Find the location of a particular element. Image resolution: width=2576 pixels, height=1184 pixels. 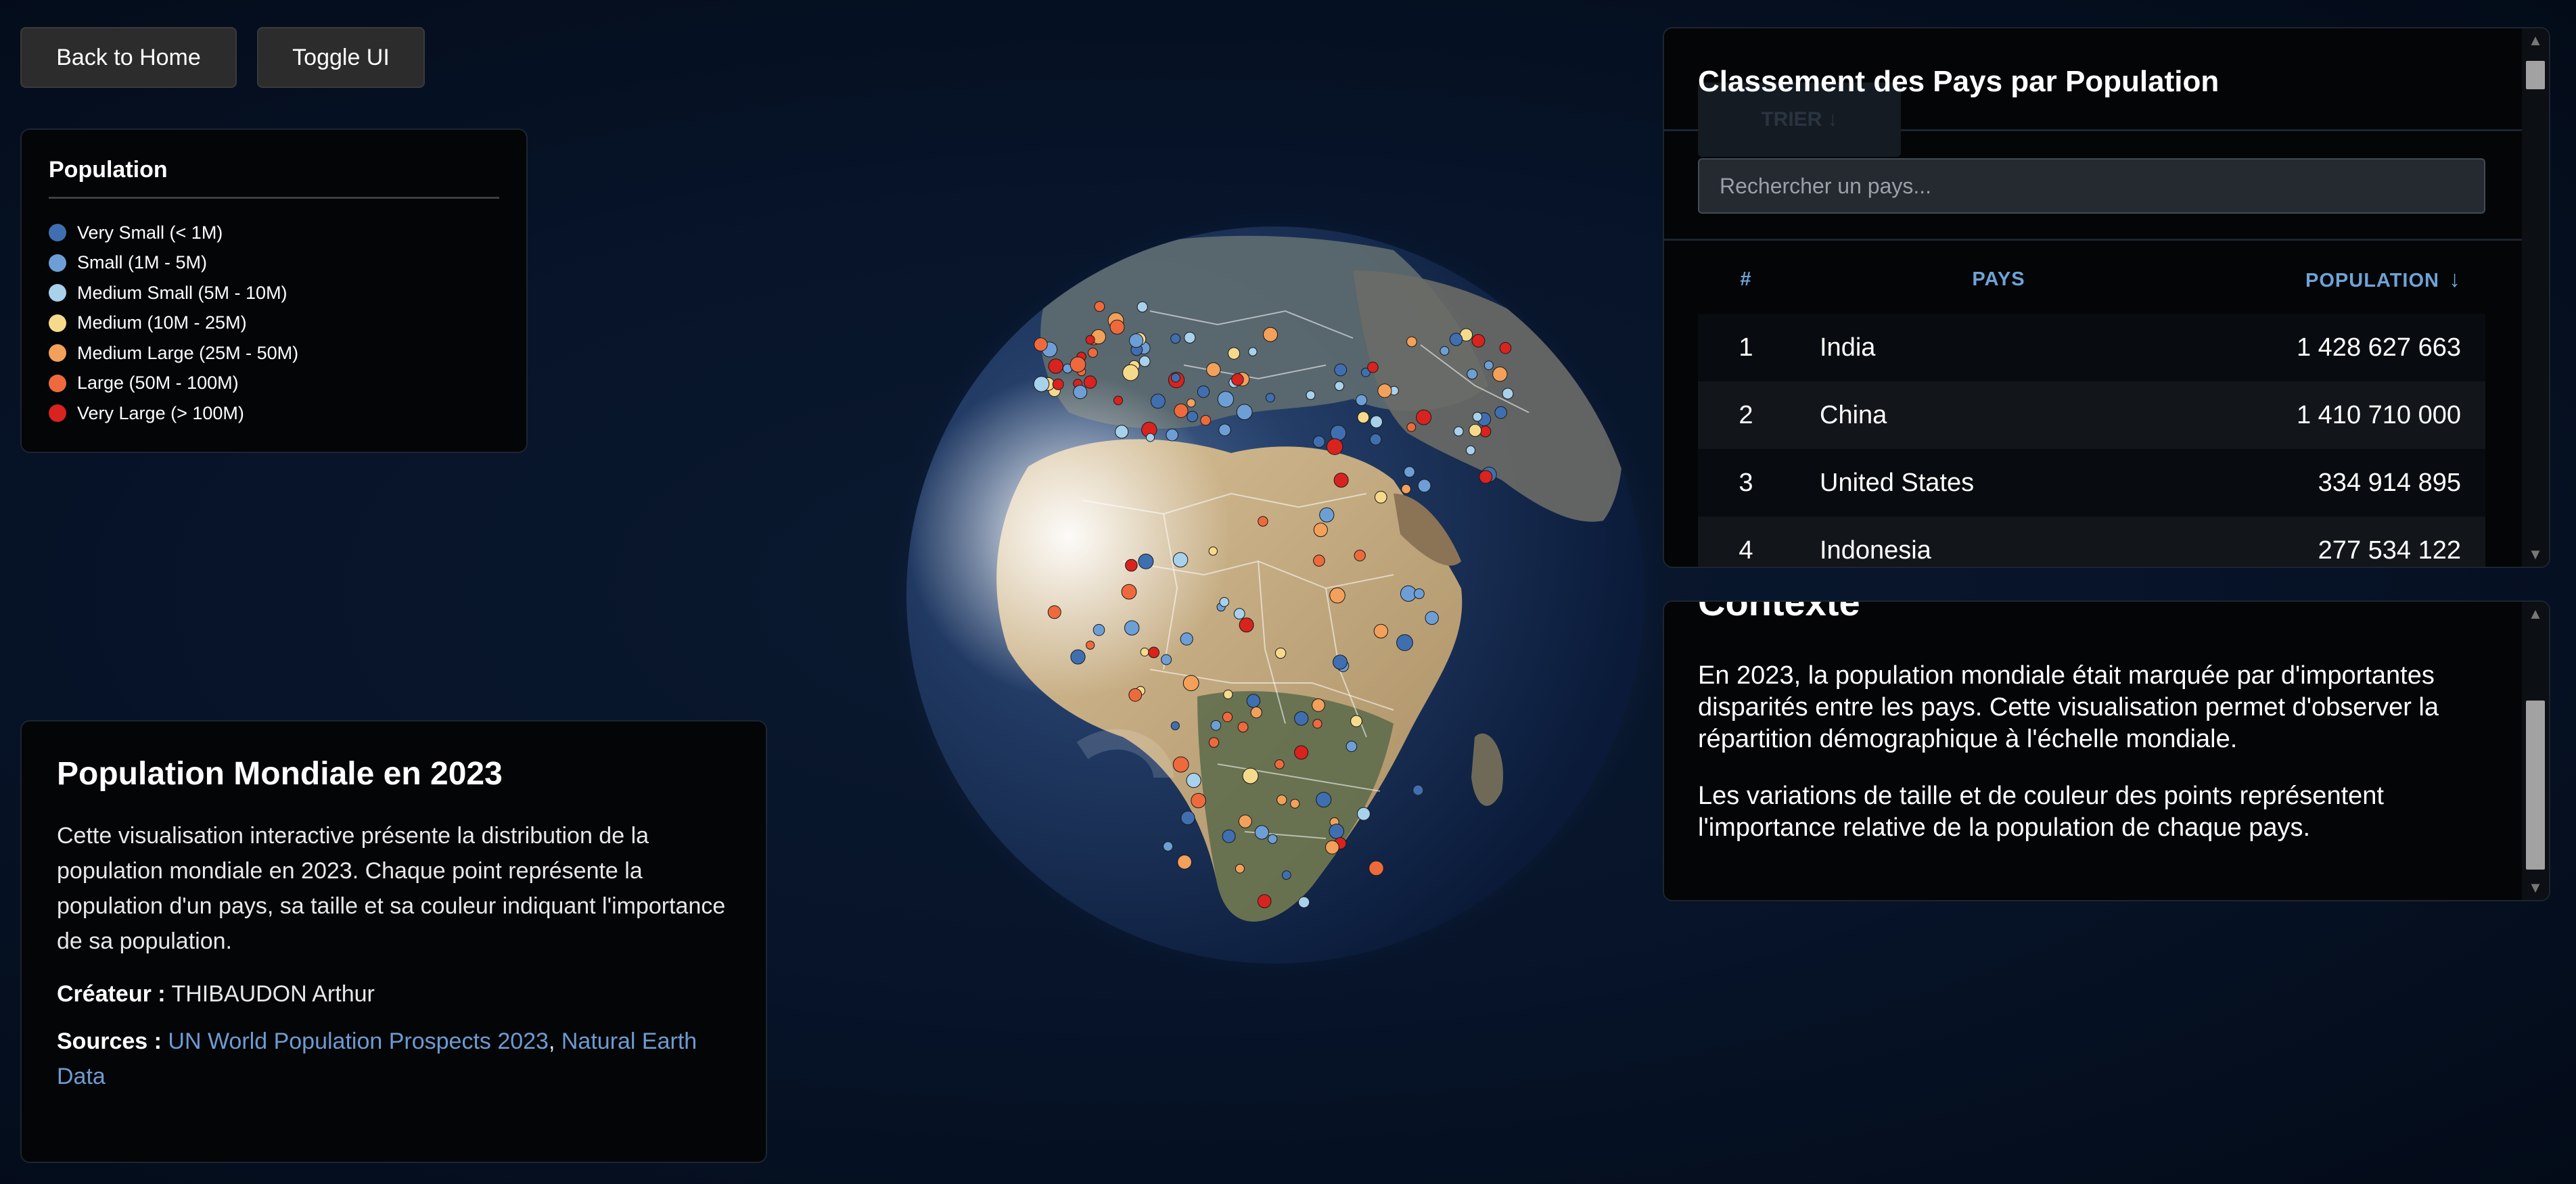

scroll-up-icon: ▲ is located at coordinates (2535, 40).